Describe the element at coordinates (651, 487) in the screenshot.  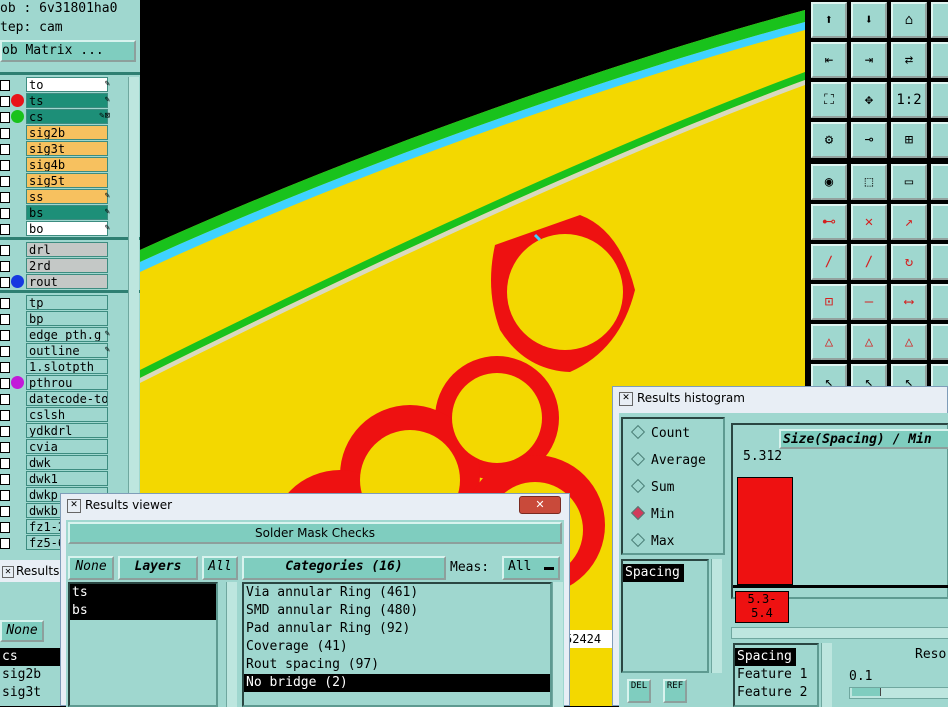
I see `option-sum: Sum` at that location.